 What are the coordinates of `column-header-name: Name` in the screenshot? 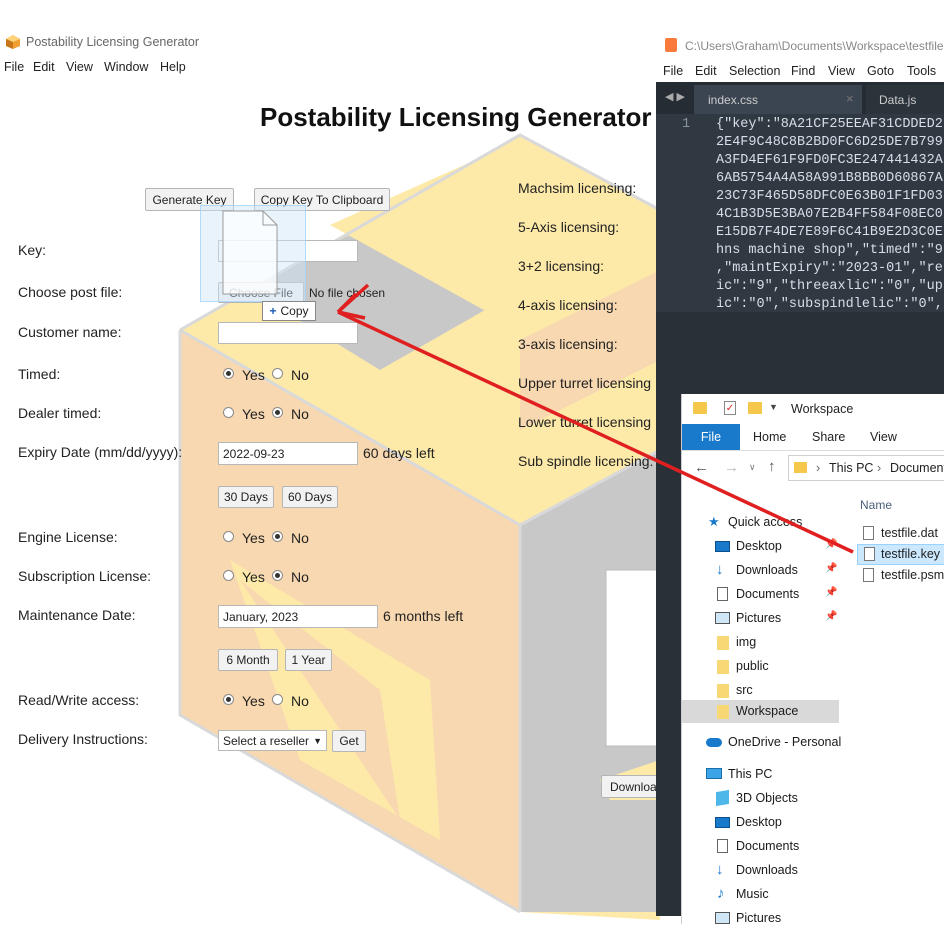 It's located at (876, 505).